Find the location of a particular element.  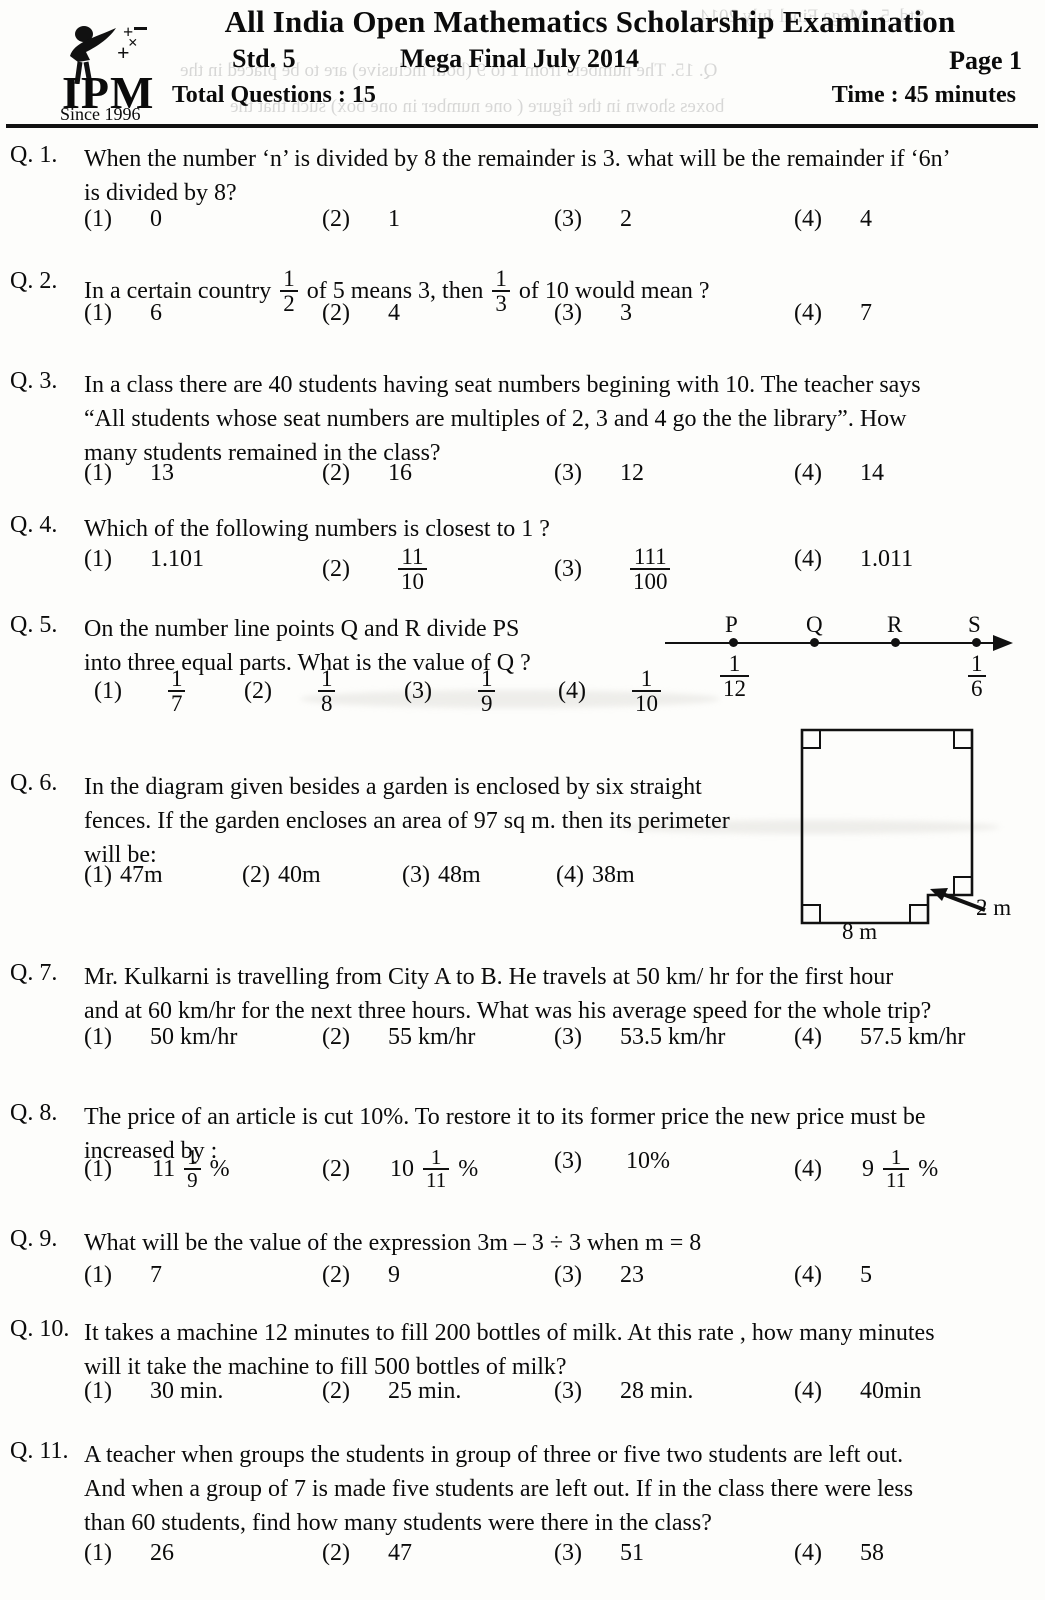

option-3: (3) 23 is located at coordinates (599, 1275).